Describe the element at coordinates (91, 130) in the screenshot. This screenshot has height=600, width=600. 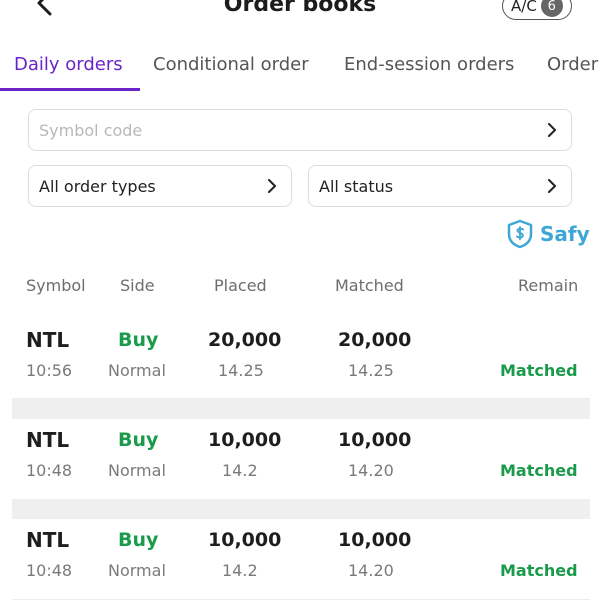
I see `symbol-placeholder: Symbol code` at that location.